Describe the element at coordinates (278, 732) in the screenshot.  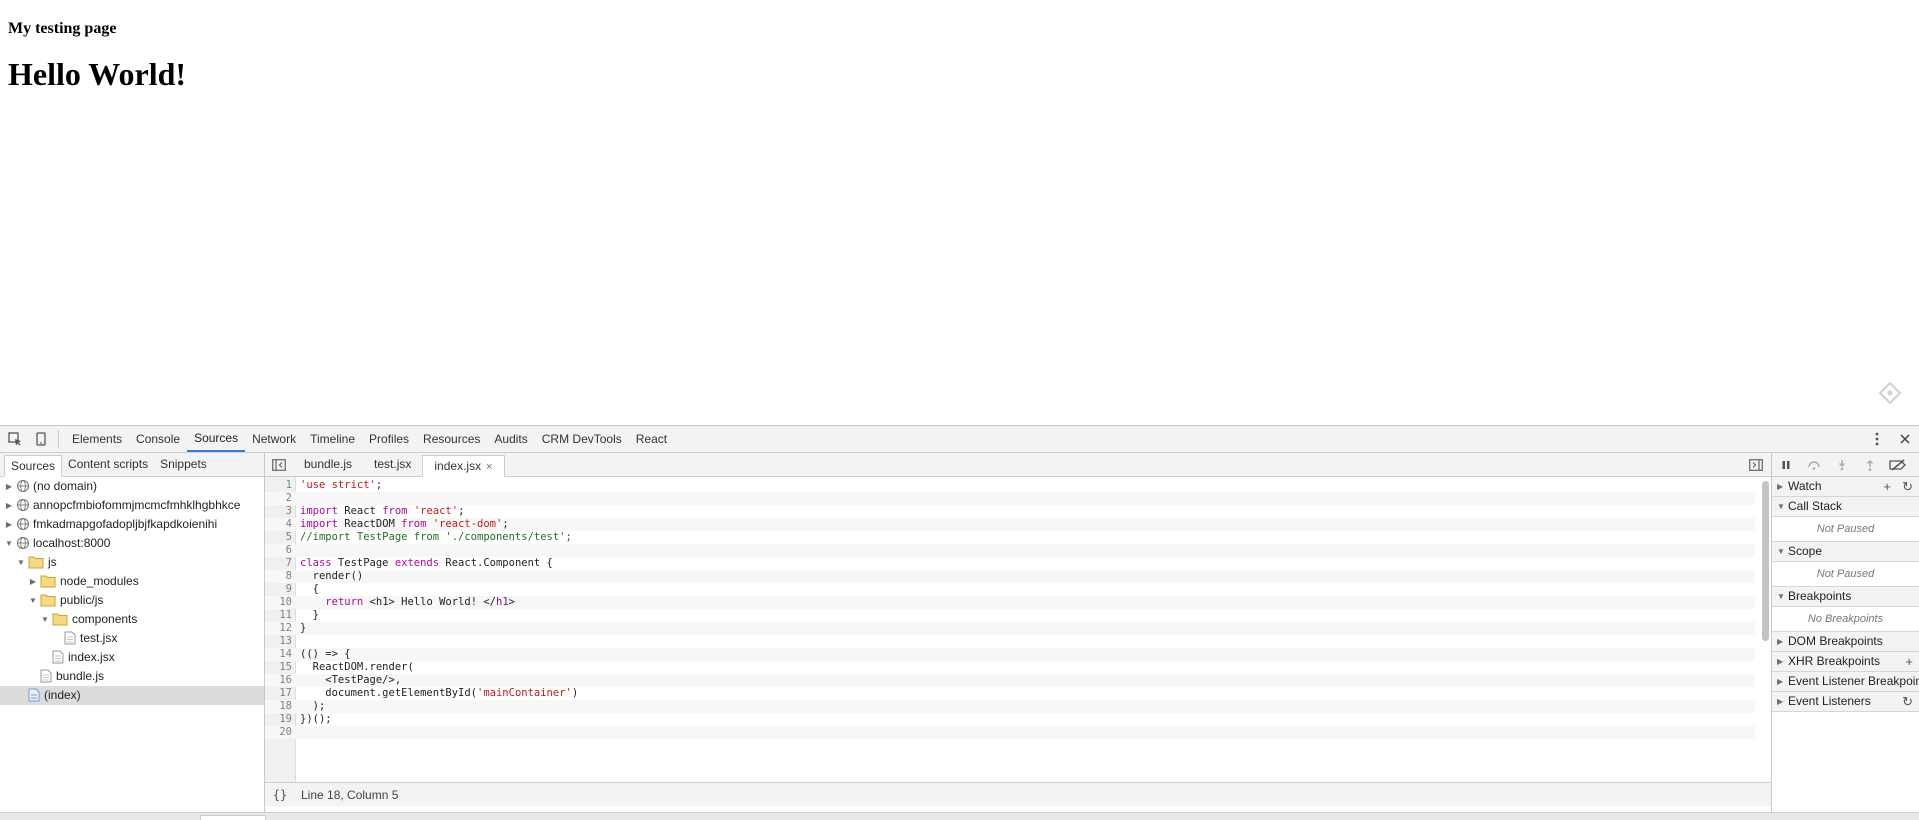
I see `line-number: 20` at that location.